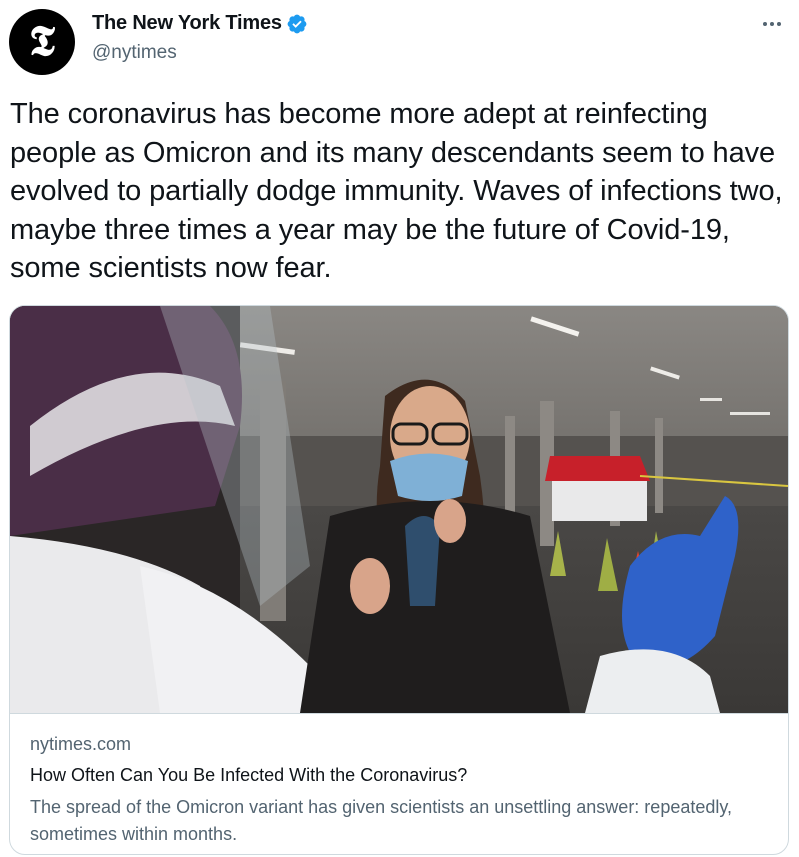 The height and width of the screenshot is (857, 799). I want to click on author-handle: @nytimes, so click(134, 53).